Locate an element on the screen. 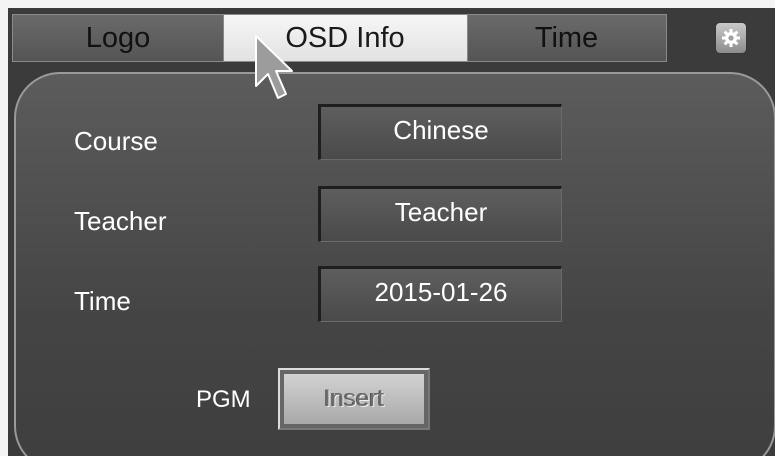  course-field: Chinese is located at coordinates (440, 132).